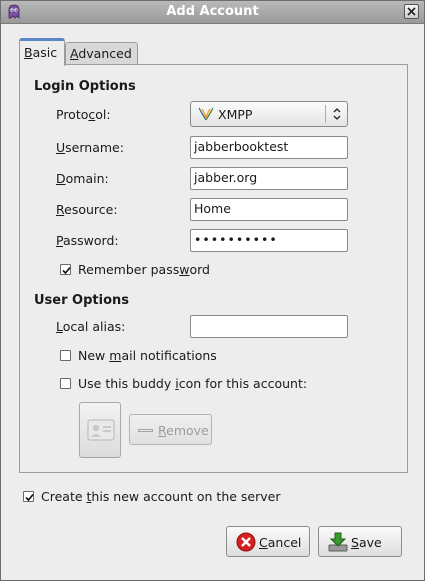  I want to click on buddy-icon-label: Use this buddy icon for this account:, so click(192, 383).